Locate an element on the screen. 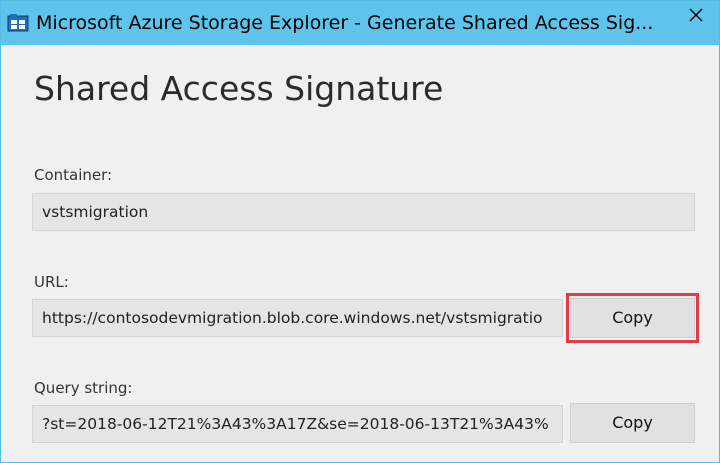 Image resolution: width=720 pixels, height=463 pixels. close-button is located at coordinates (696, 16).